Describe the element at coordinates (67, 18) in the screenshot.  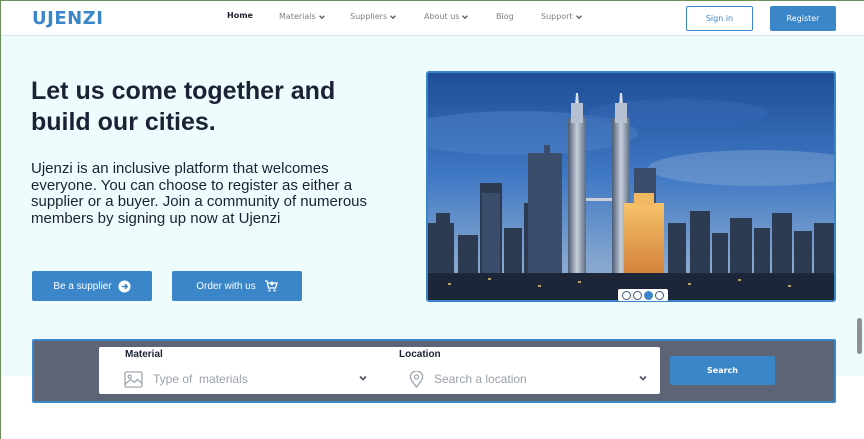
I see `logo: UJENZI` at that location.